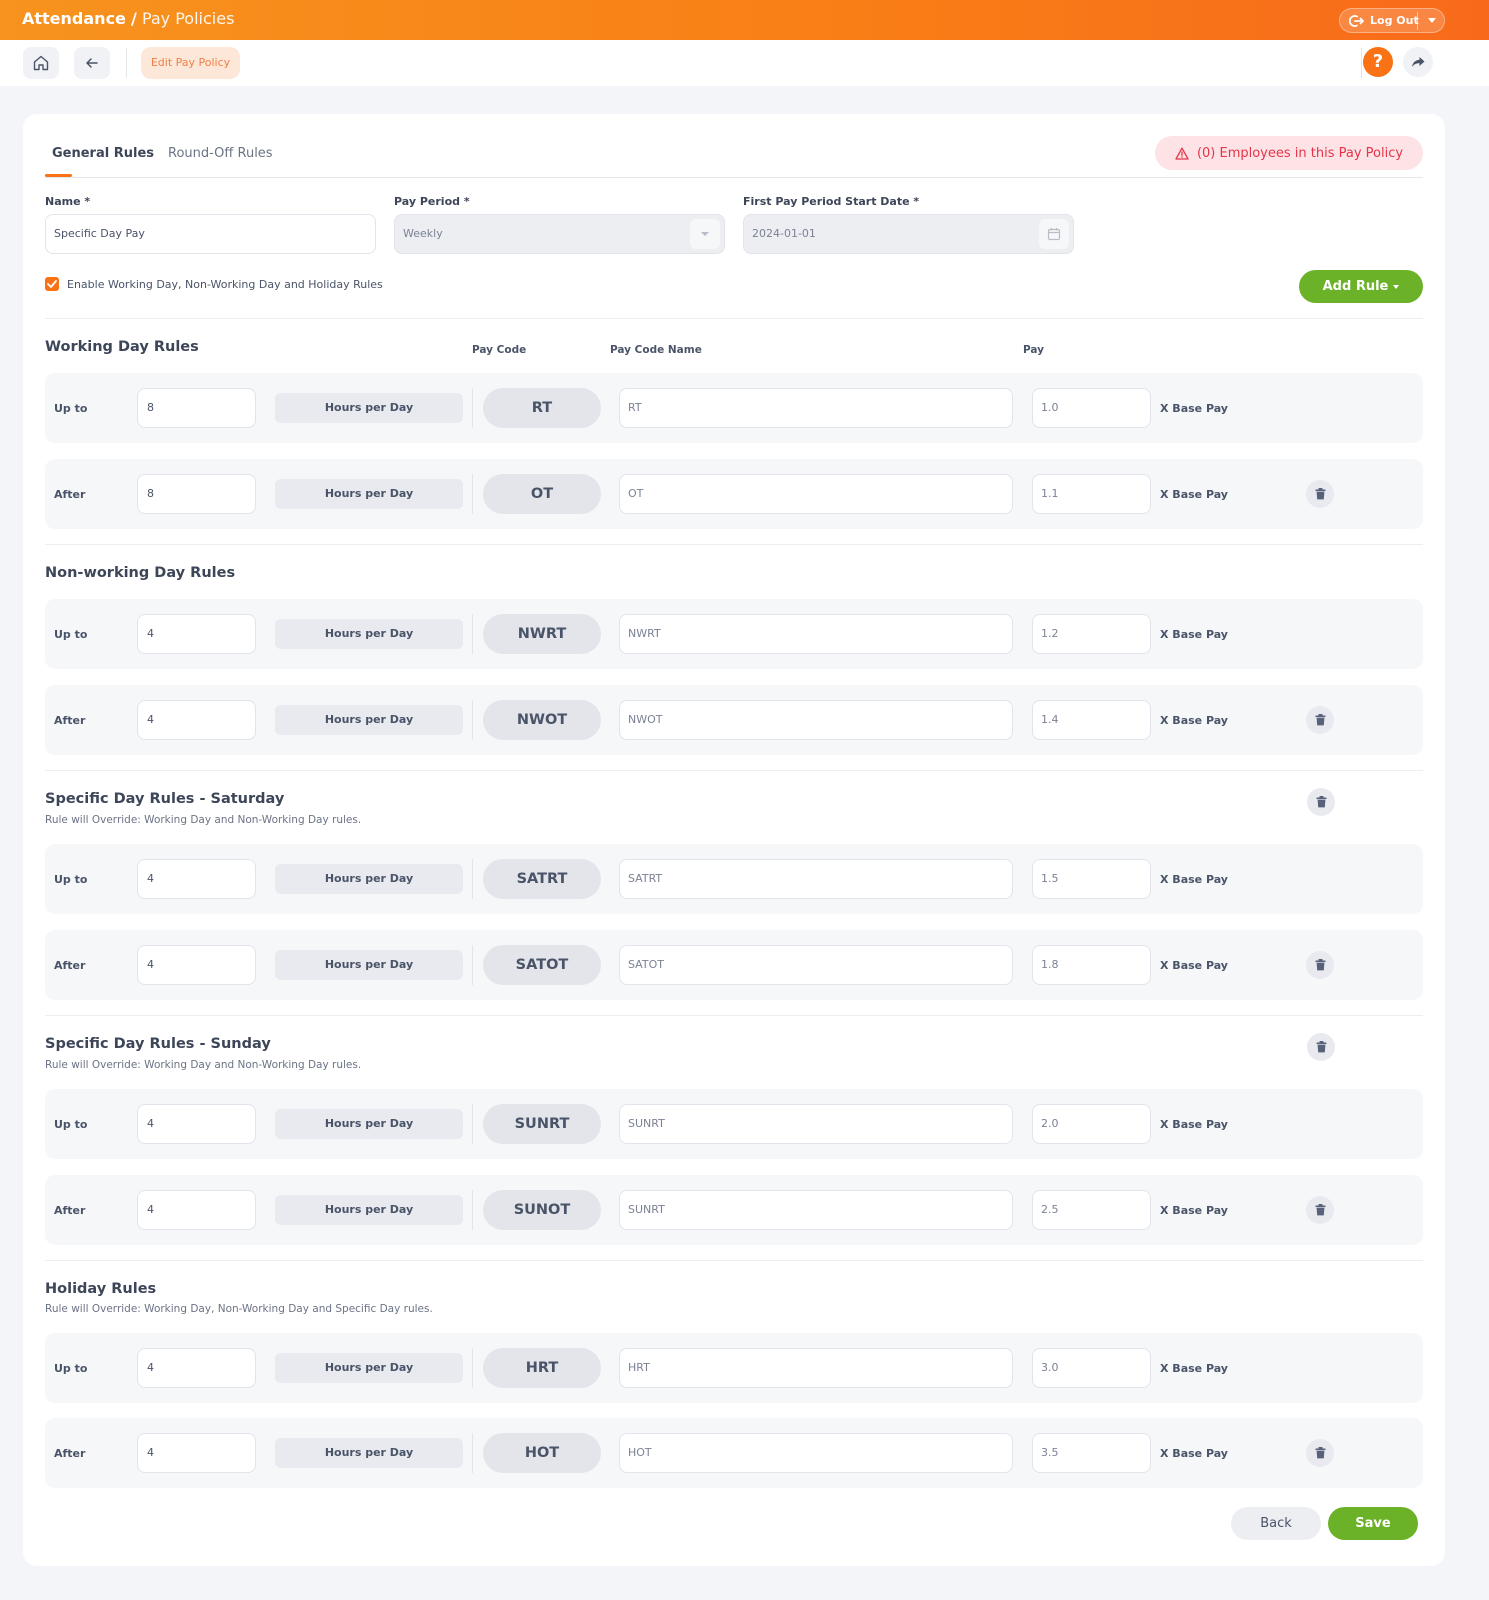  I want to click on pay-multiplier-input: 3.5, so click(1091, 1453).